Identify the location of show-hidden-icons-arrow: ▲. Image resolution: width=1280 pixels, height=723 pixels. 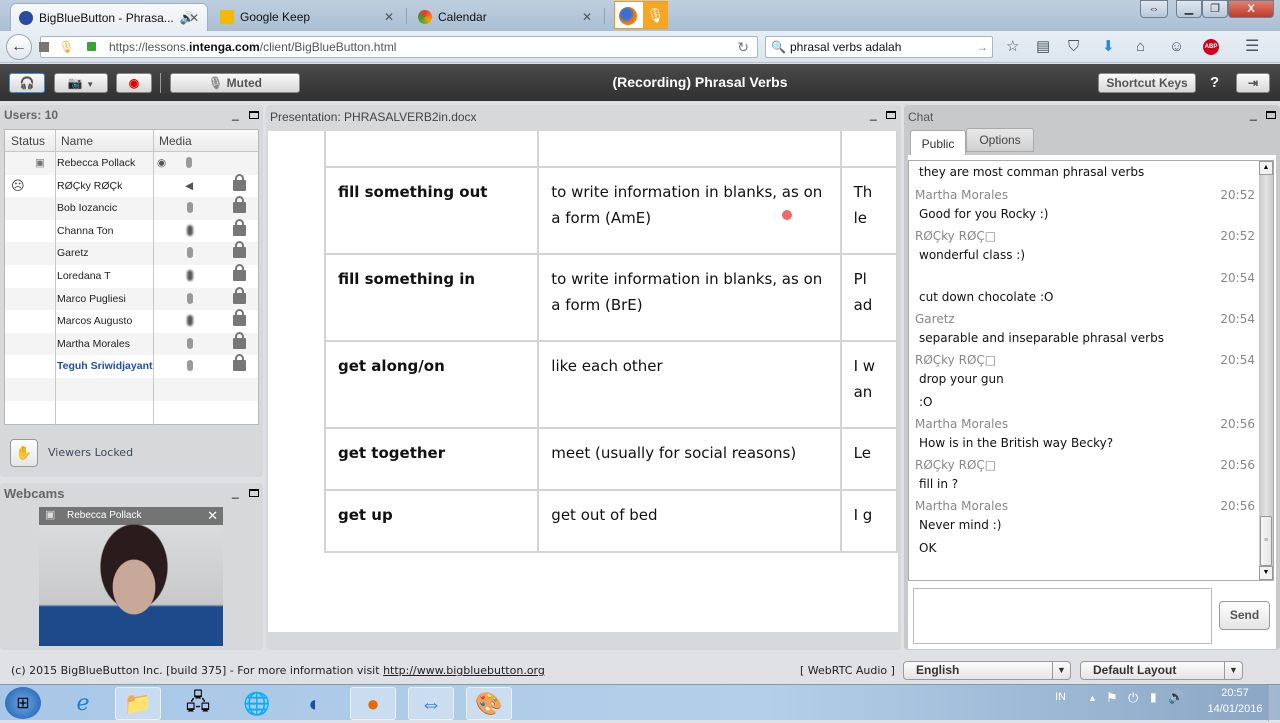
(1092, 698).